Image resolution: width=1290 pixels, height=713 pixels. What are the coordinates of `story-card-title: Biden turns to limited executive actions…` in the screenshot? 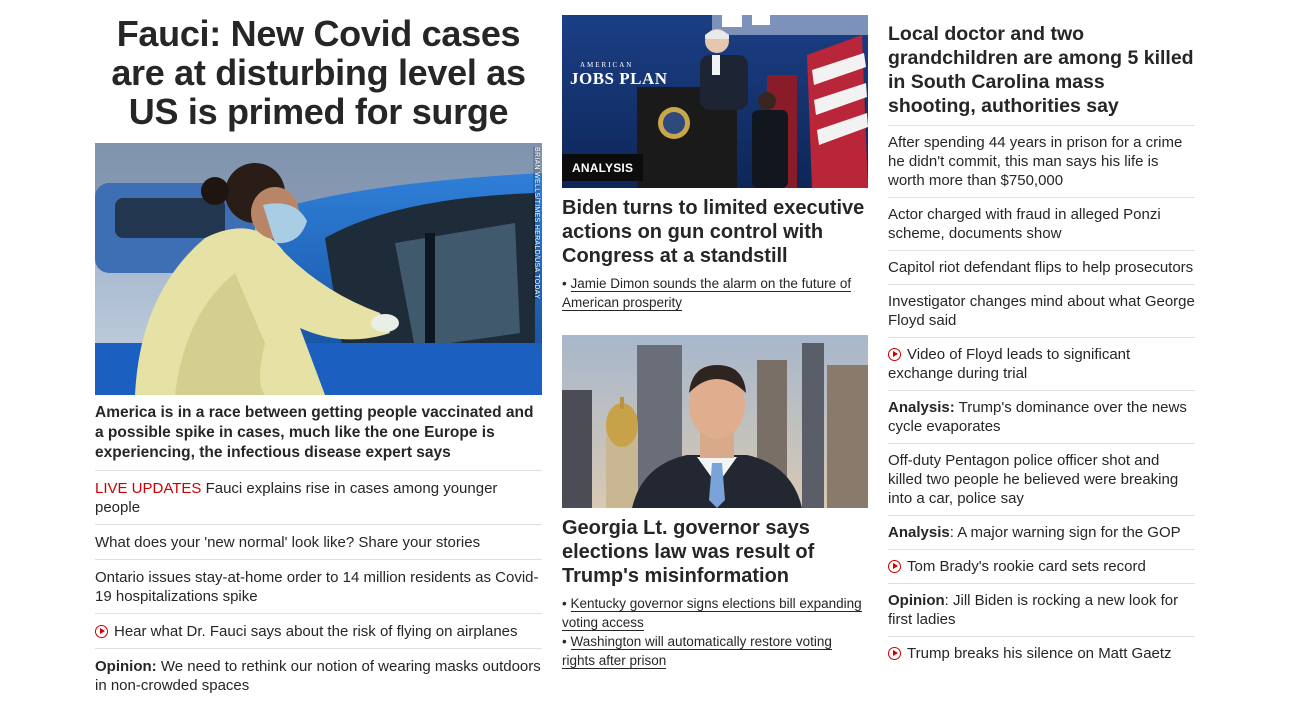 It's located at (715, 232).